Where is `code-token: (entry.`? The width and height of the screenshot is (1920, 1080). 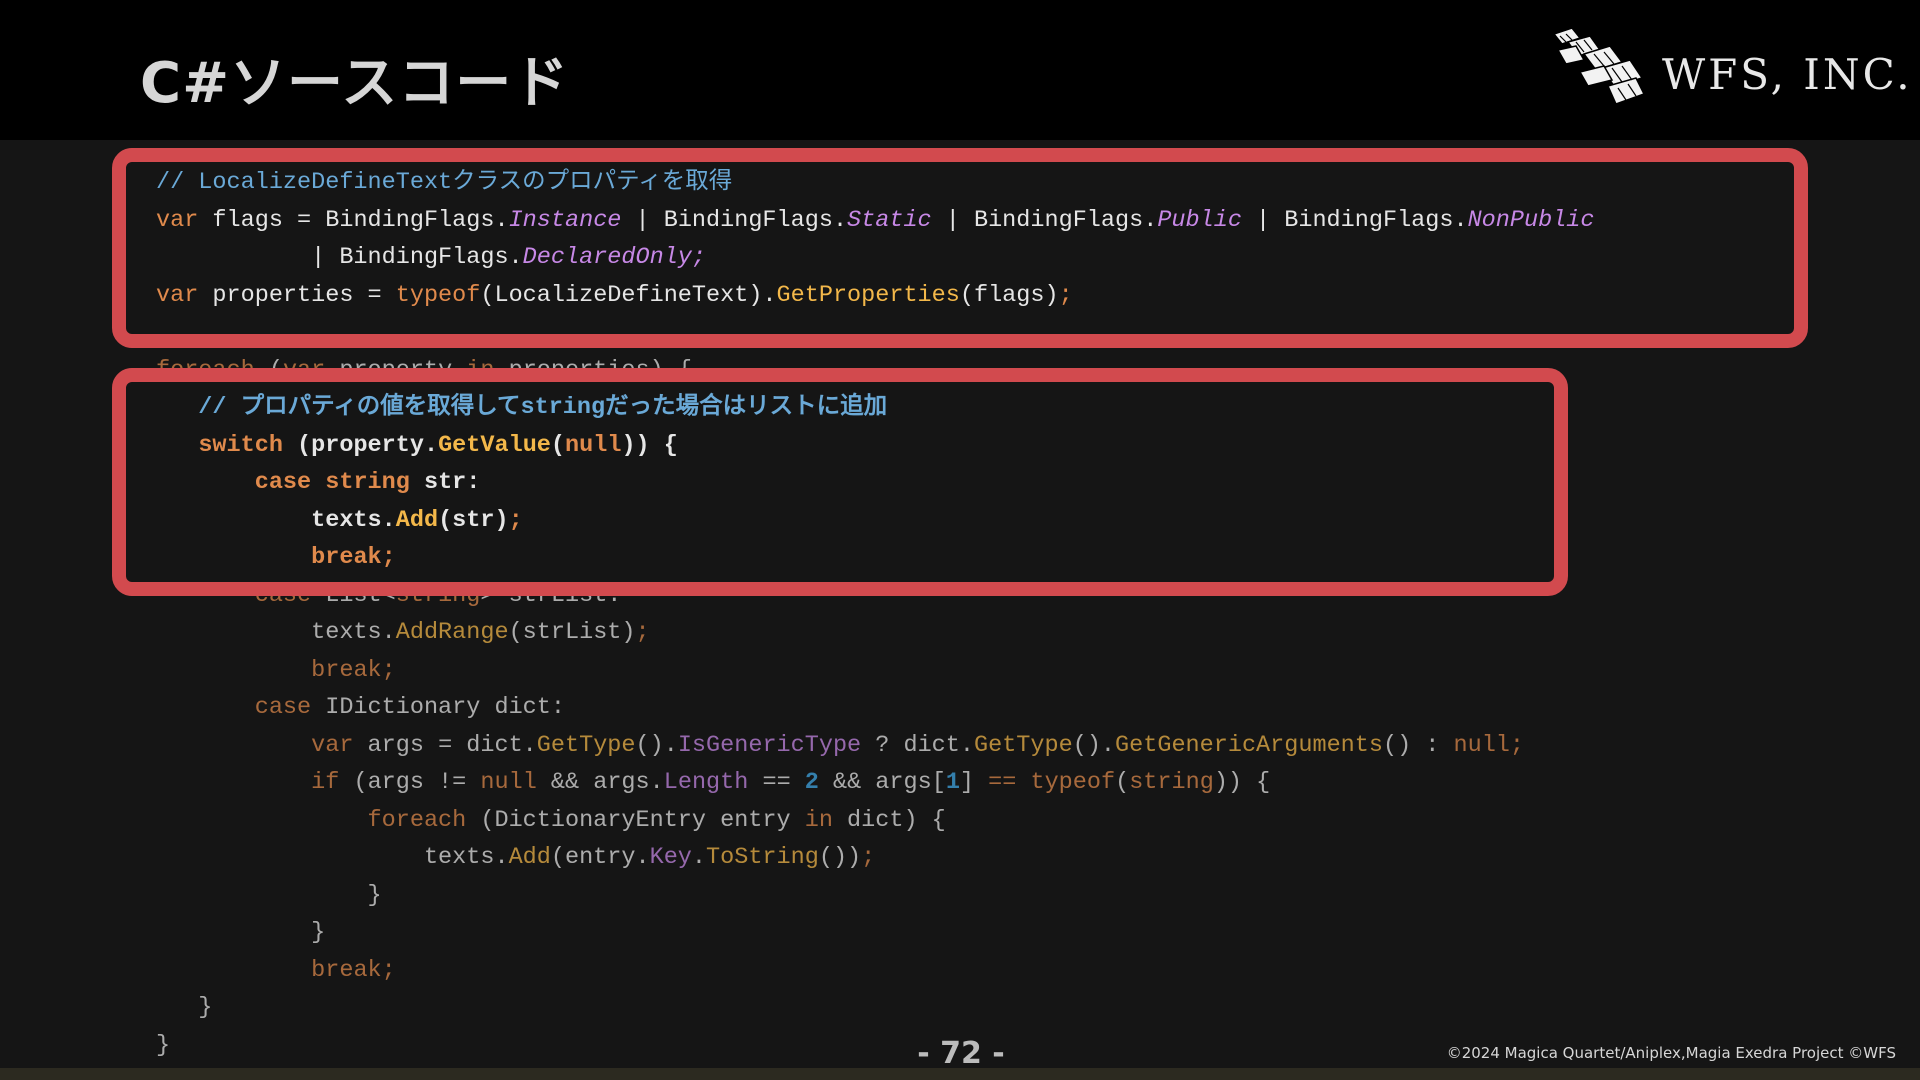
code-token: (entry. is located at coordinates (600, 857).